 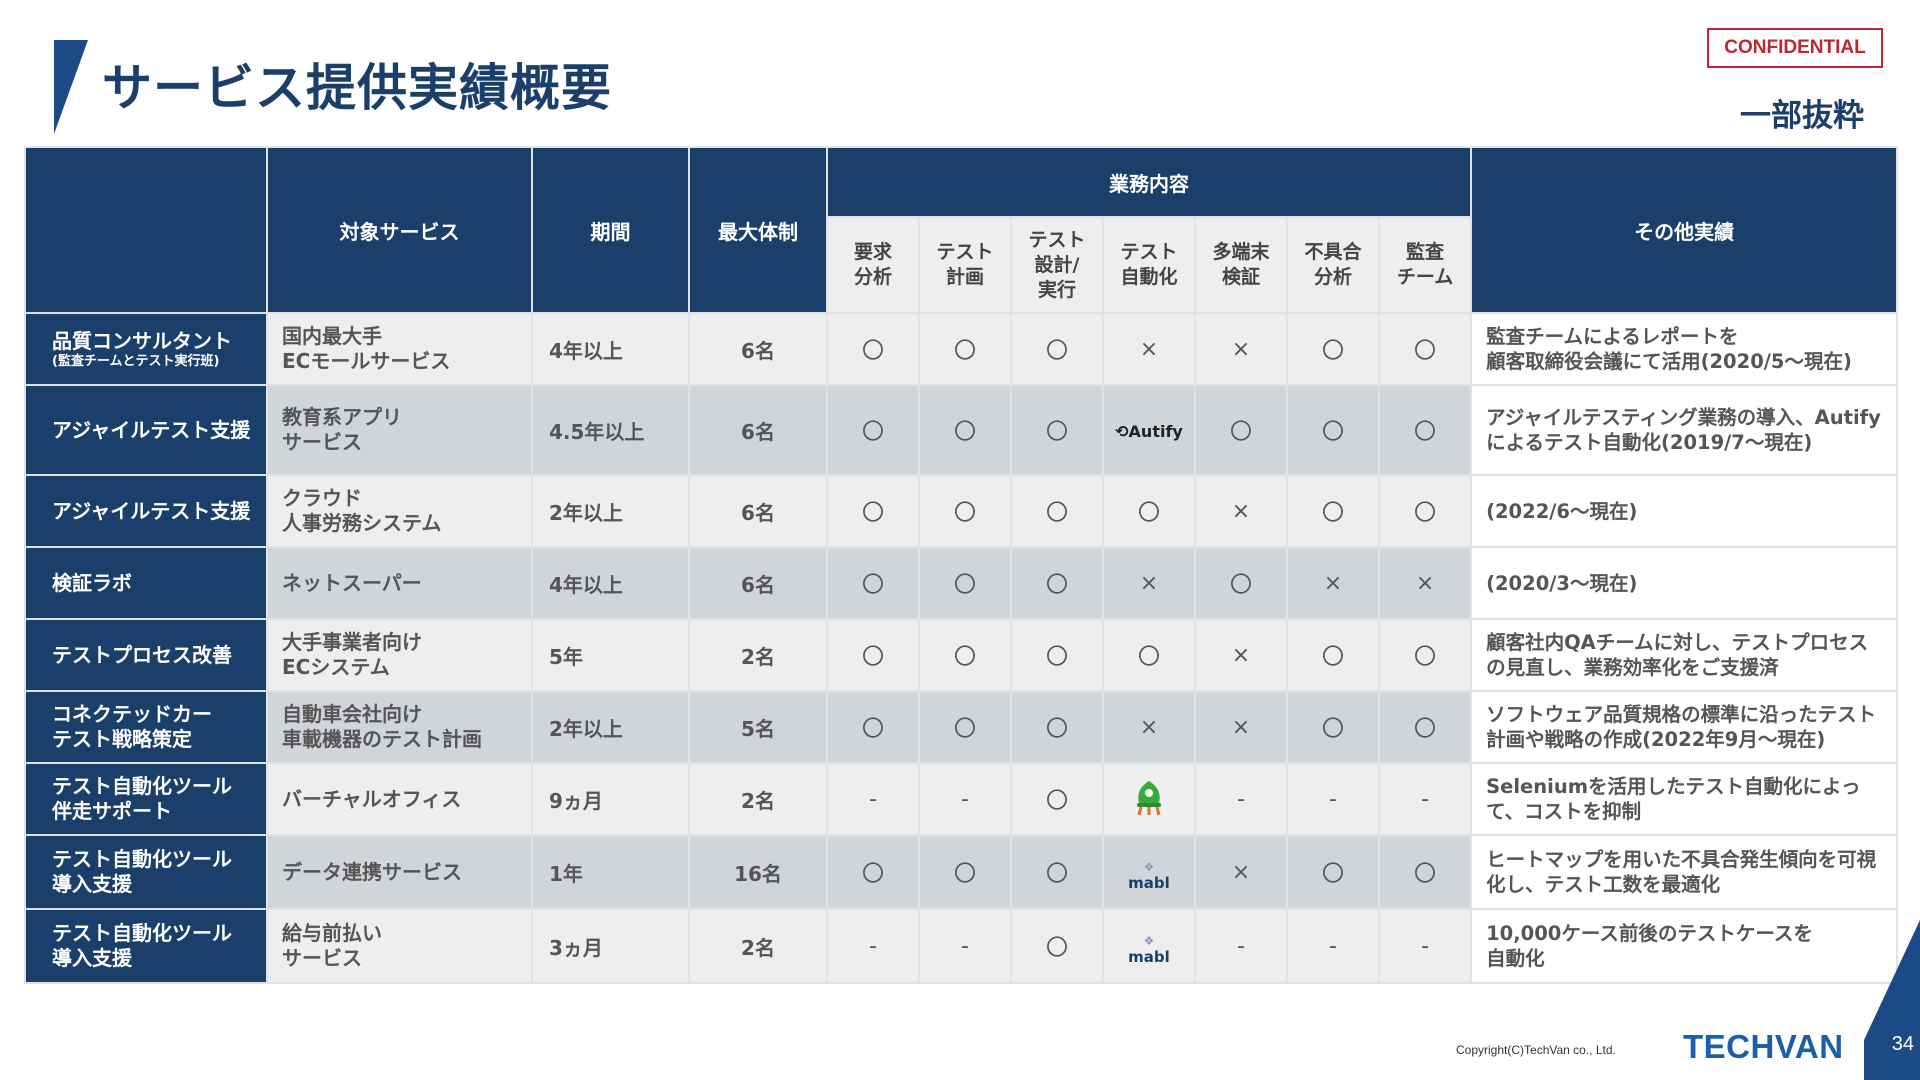 I want to click on header-task-3: テスト 自動化, so click(x=1149, y=265).